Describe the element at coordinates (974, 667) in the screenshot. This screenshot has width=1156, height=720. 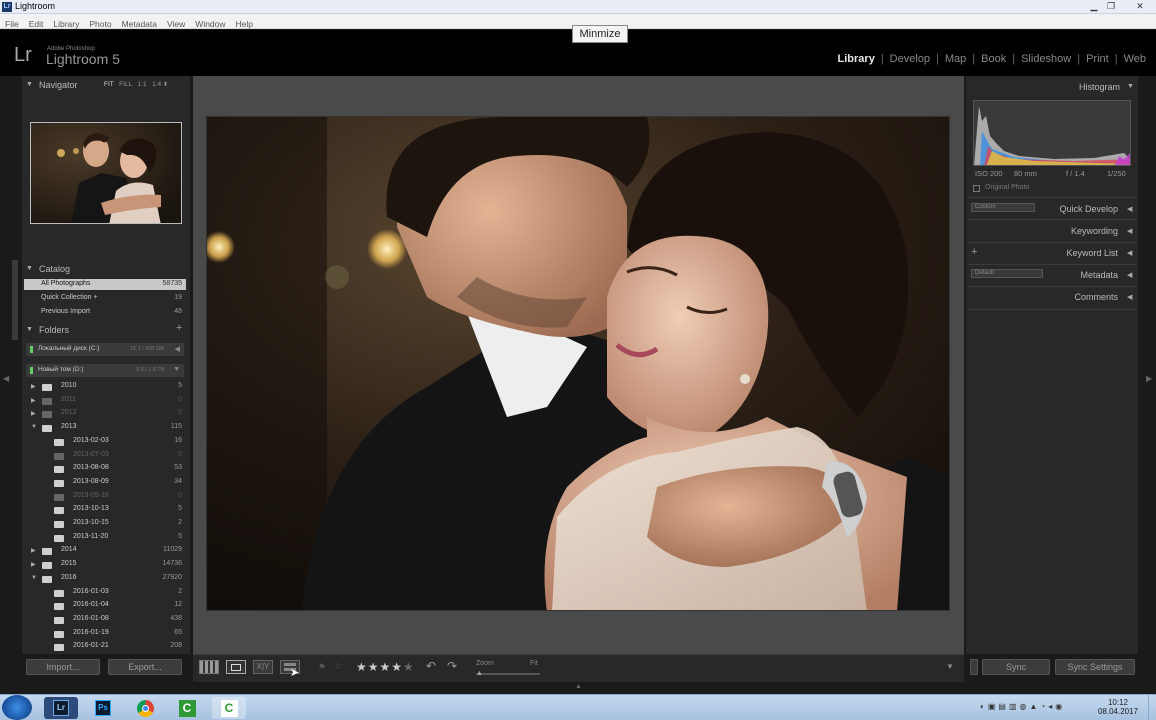
I see `auto-sync-toggle` at that location.